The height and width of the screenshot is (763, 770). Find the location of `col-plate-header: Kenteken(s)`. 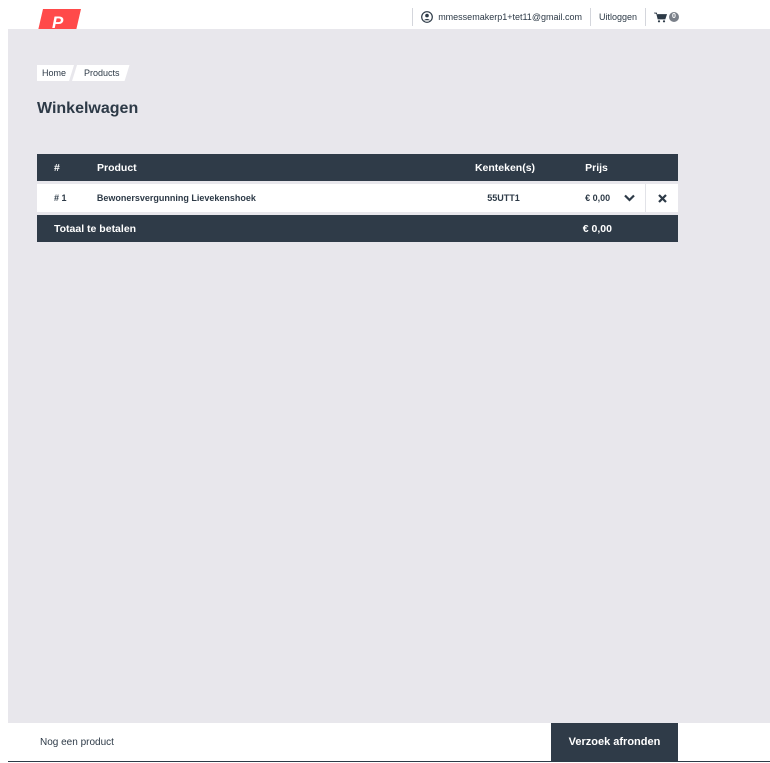

col-plate-header: Kenteken(s) is located at coordinates (505, 167).